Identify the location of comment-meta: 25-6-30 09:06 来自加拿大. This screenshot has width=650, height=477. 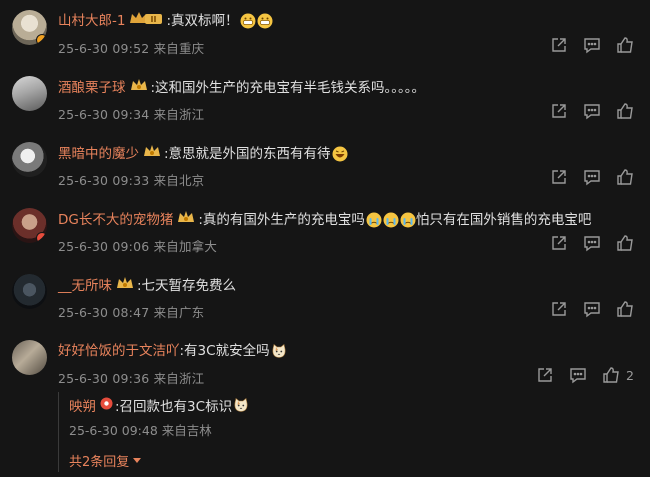
(137, 245).